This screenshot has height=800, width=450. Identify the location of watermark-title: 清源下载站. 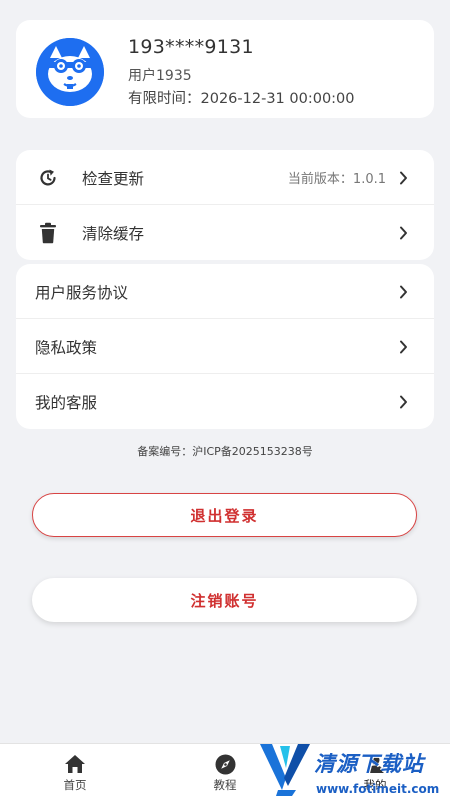
(369, 764).